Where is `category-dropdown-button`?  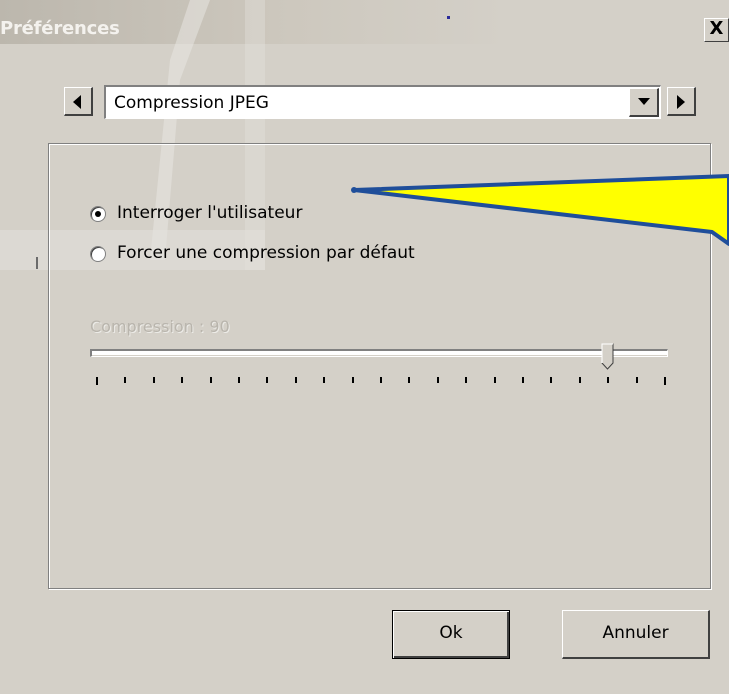 category-dropdown-button is located at coordinates (644, 102).